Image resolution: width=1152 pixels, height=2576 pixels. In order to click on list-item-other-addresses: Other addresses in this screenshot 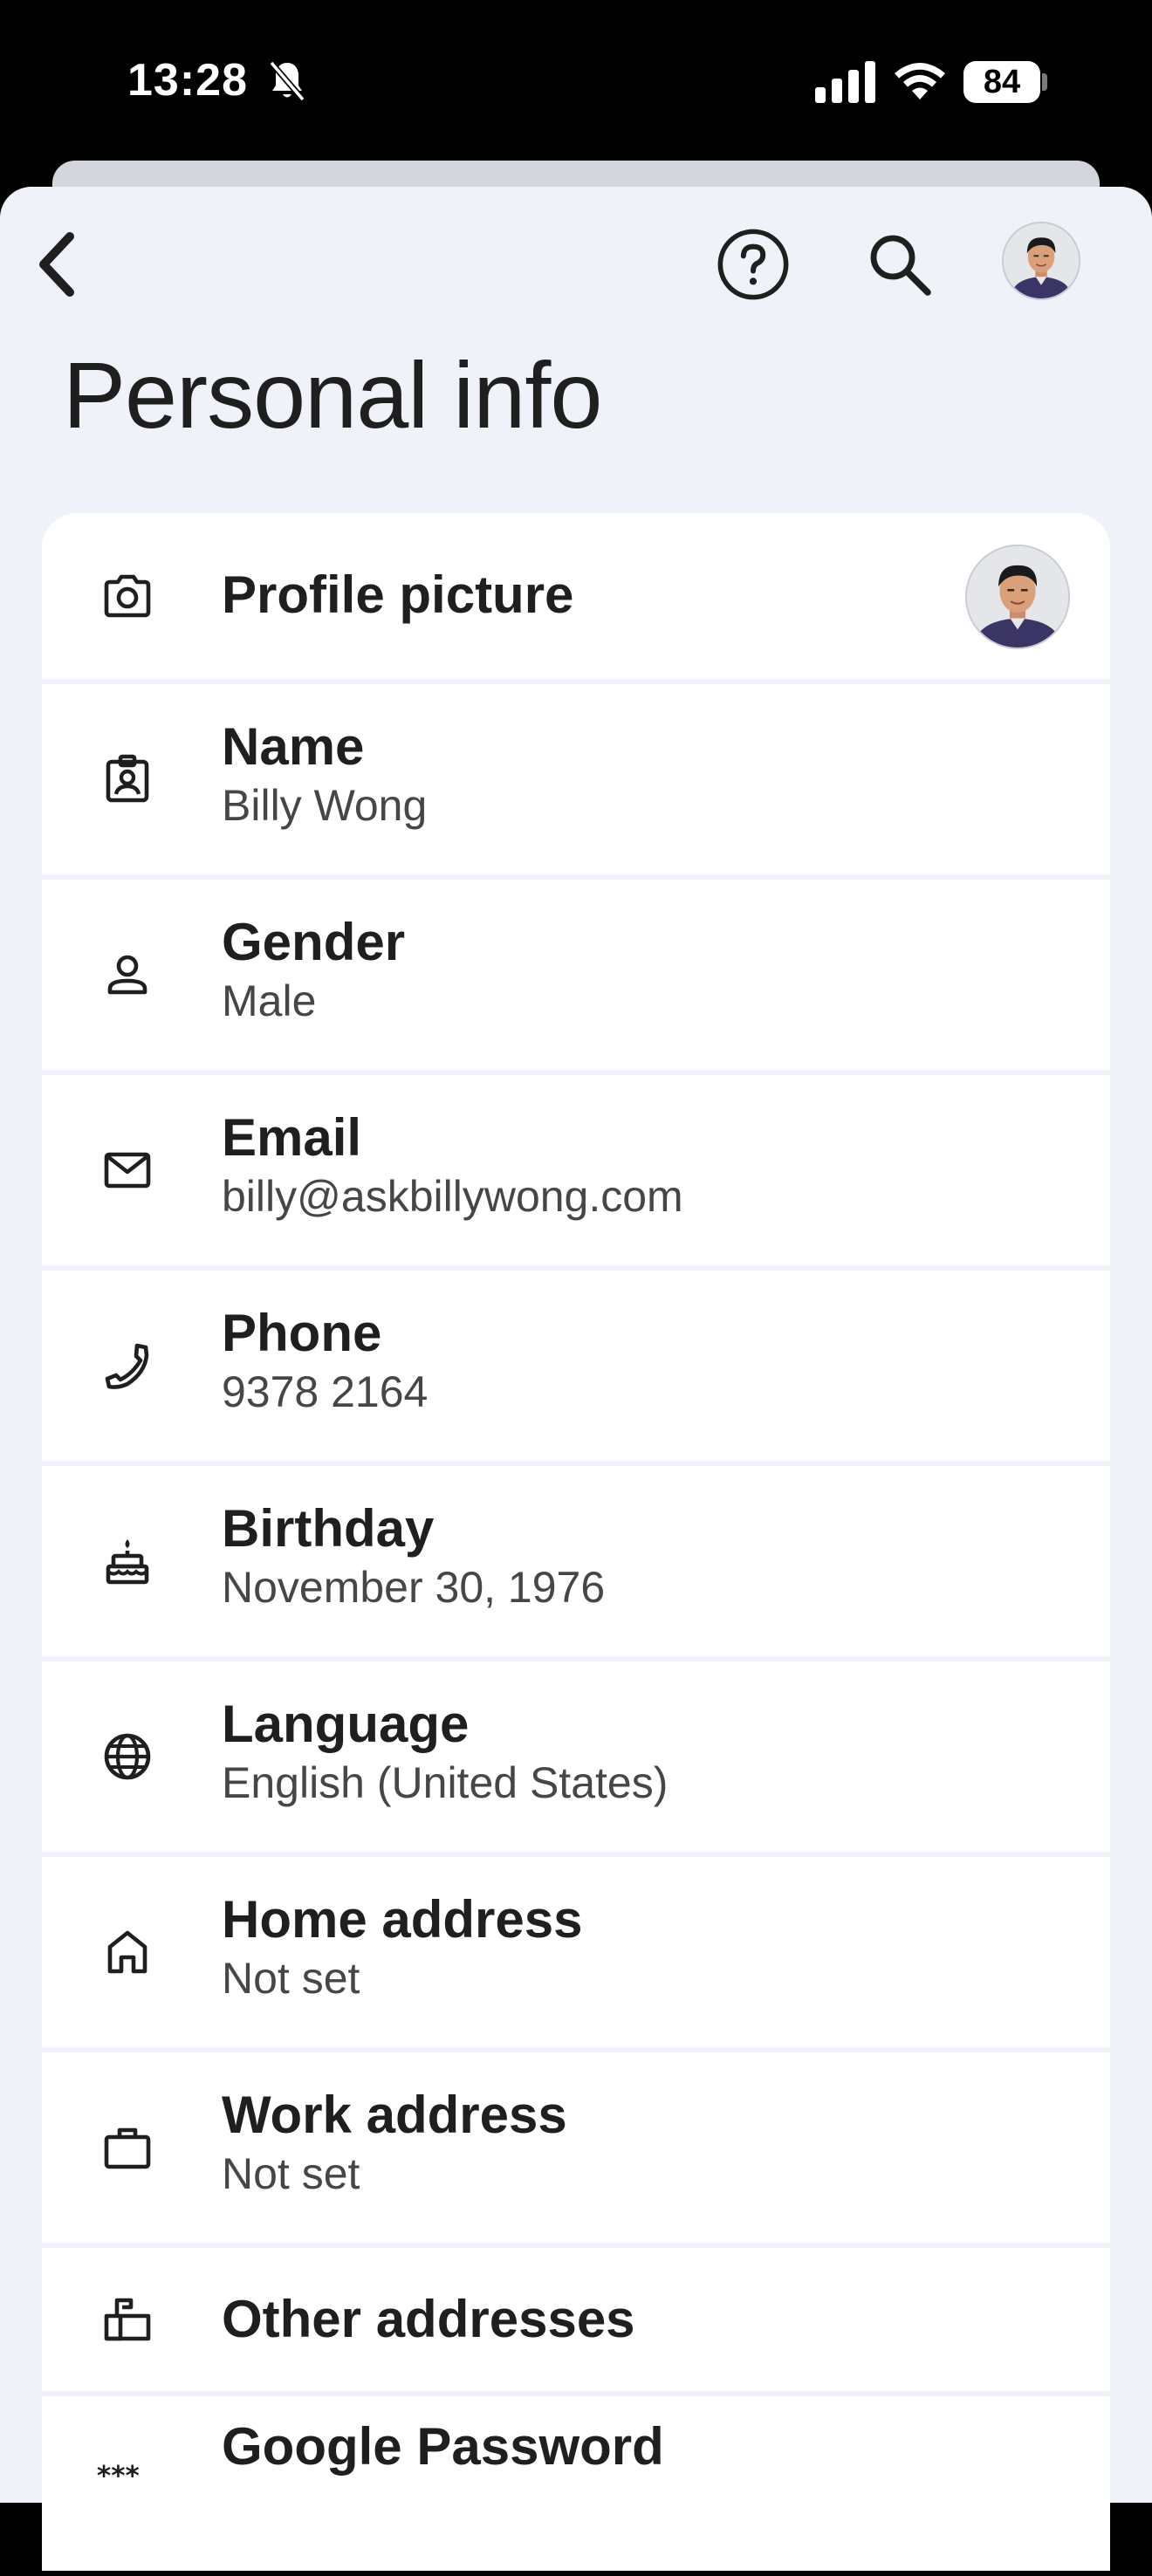, I will do `click(576, 2319)`.